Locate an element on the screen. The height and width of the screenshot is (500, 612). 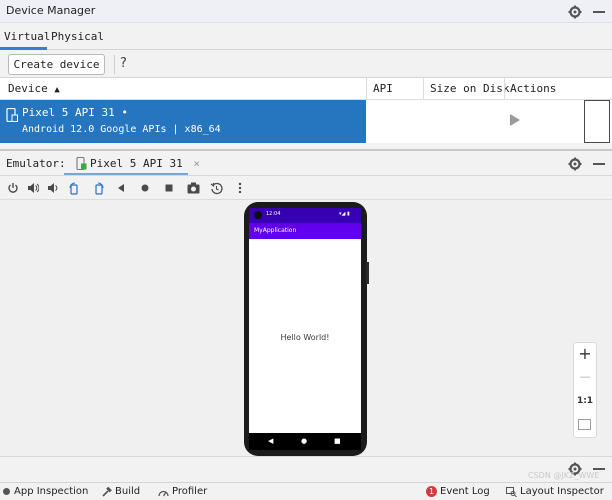
column-header-device-label: Device is located at coordinates (28, 88).